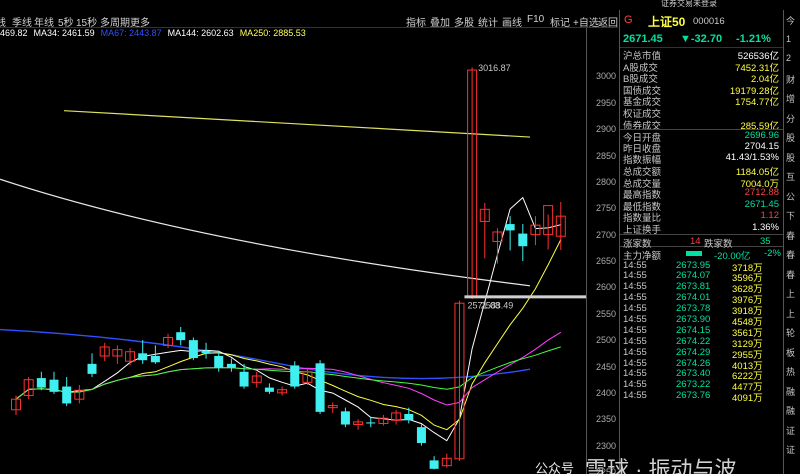  Describe the element at coordinates (512, 21) in the screenshot. I see `toolbar-item-4: 画线` at that location.